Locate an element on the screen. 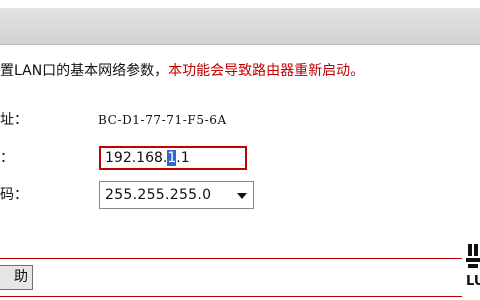  ip-text-selected: 1 is located at coordinates (172, 158).